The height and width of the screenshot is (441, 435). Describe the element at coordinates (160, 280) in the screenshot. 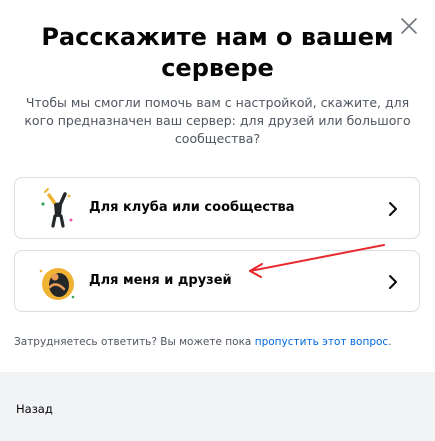

I see `option-me-and-friends-label: Для меня и друзей` at that location.